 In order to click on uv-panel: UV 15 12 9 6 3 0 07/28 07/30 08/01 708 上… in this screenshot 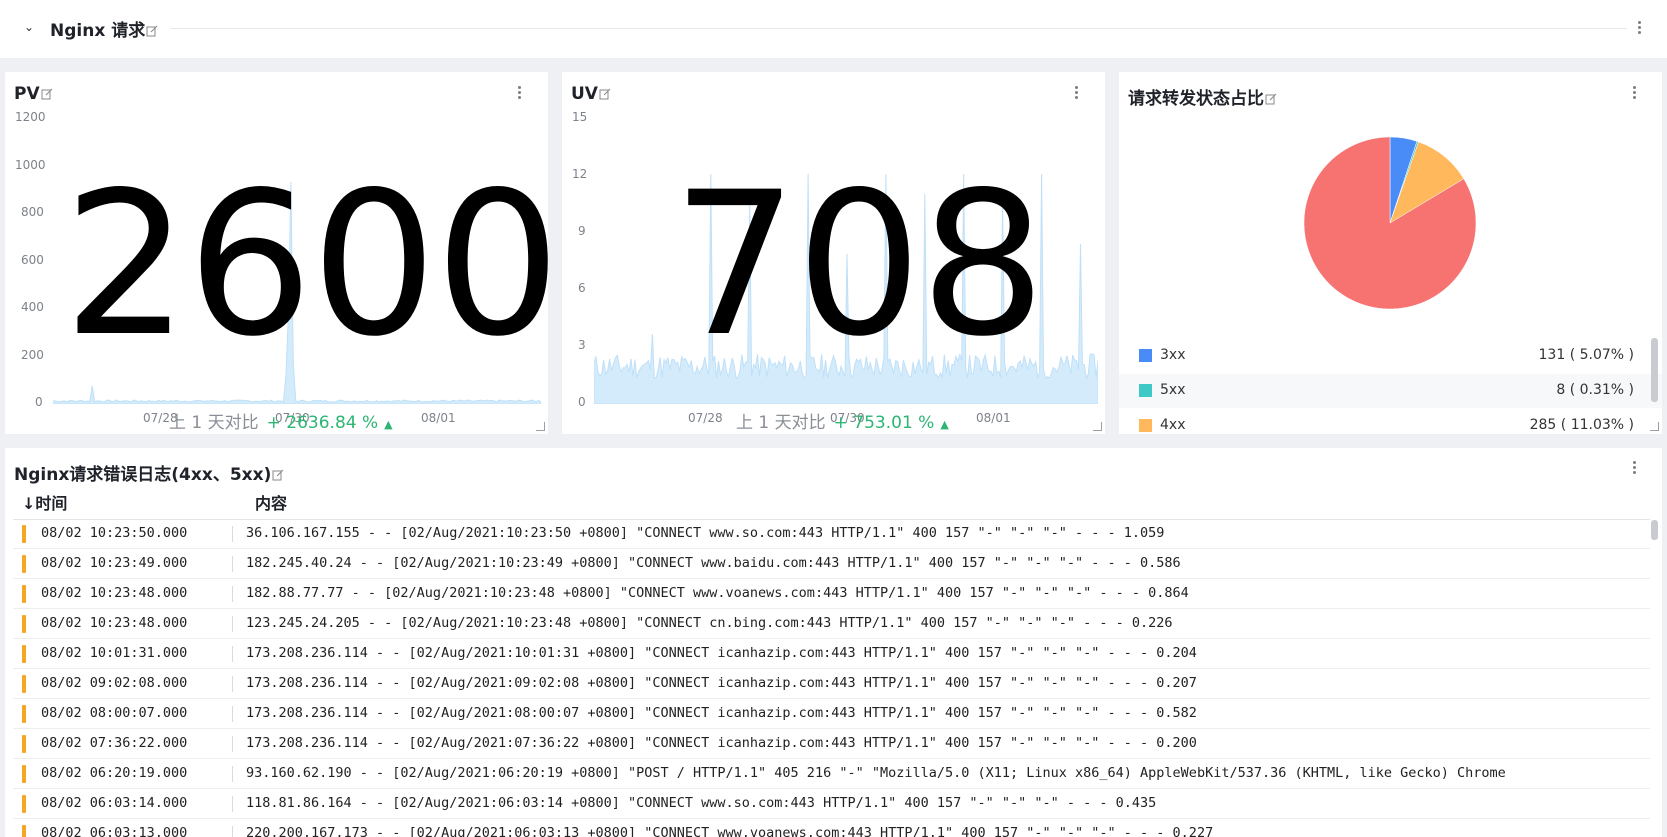, I will do `click(833, 253)`.